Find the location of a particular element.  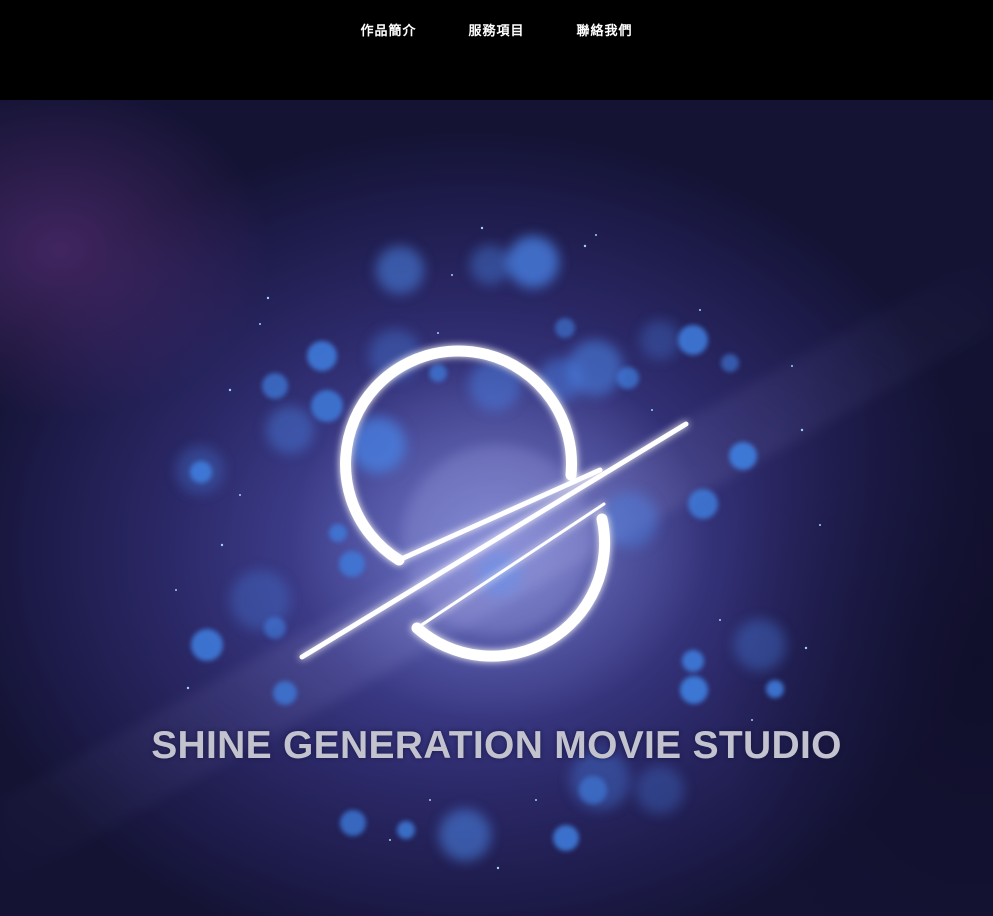

nav-item-services: 服務項目 is located at coordinates (496, 32).